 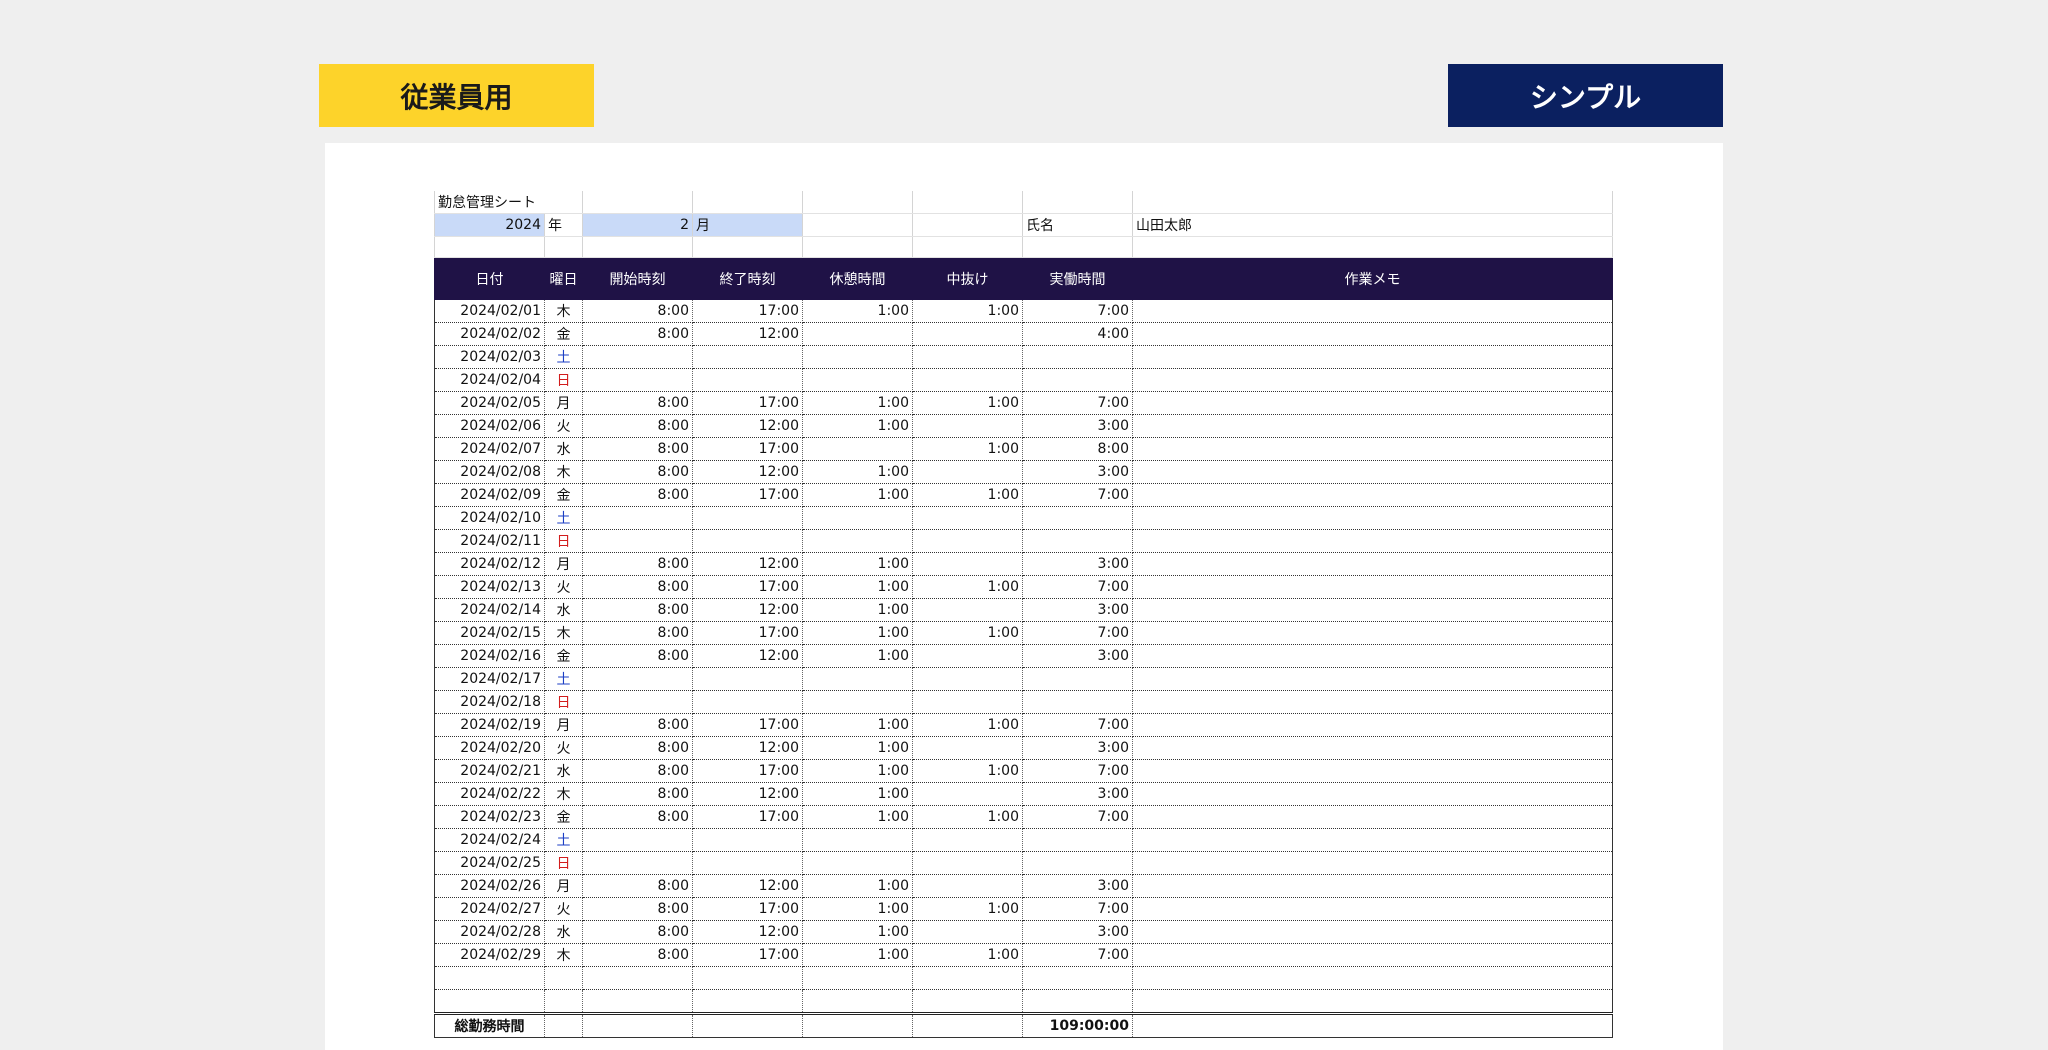 I want to click on weekday-cell: 金, so click(x=563, y=817).